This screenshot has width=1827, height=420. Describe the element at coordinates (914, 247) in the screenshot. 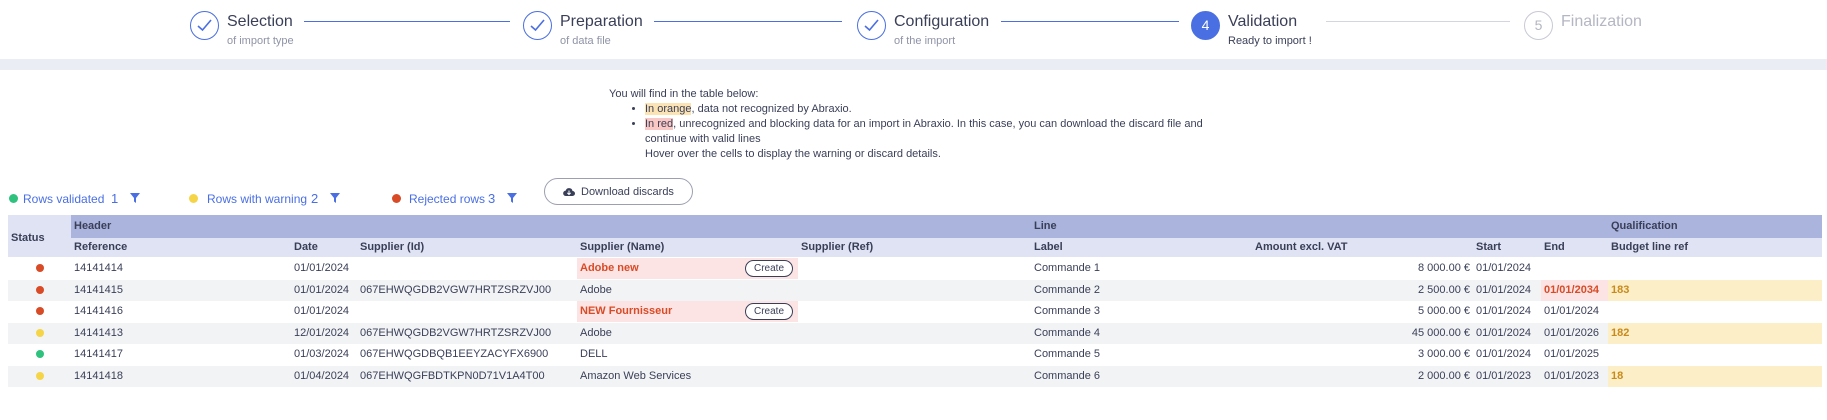

I see `column-supplier-ref: Supplier (Ref)` at that location.